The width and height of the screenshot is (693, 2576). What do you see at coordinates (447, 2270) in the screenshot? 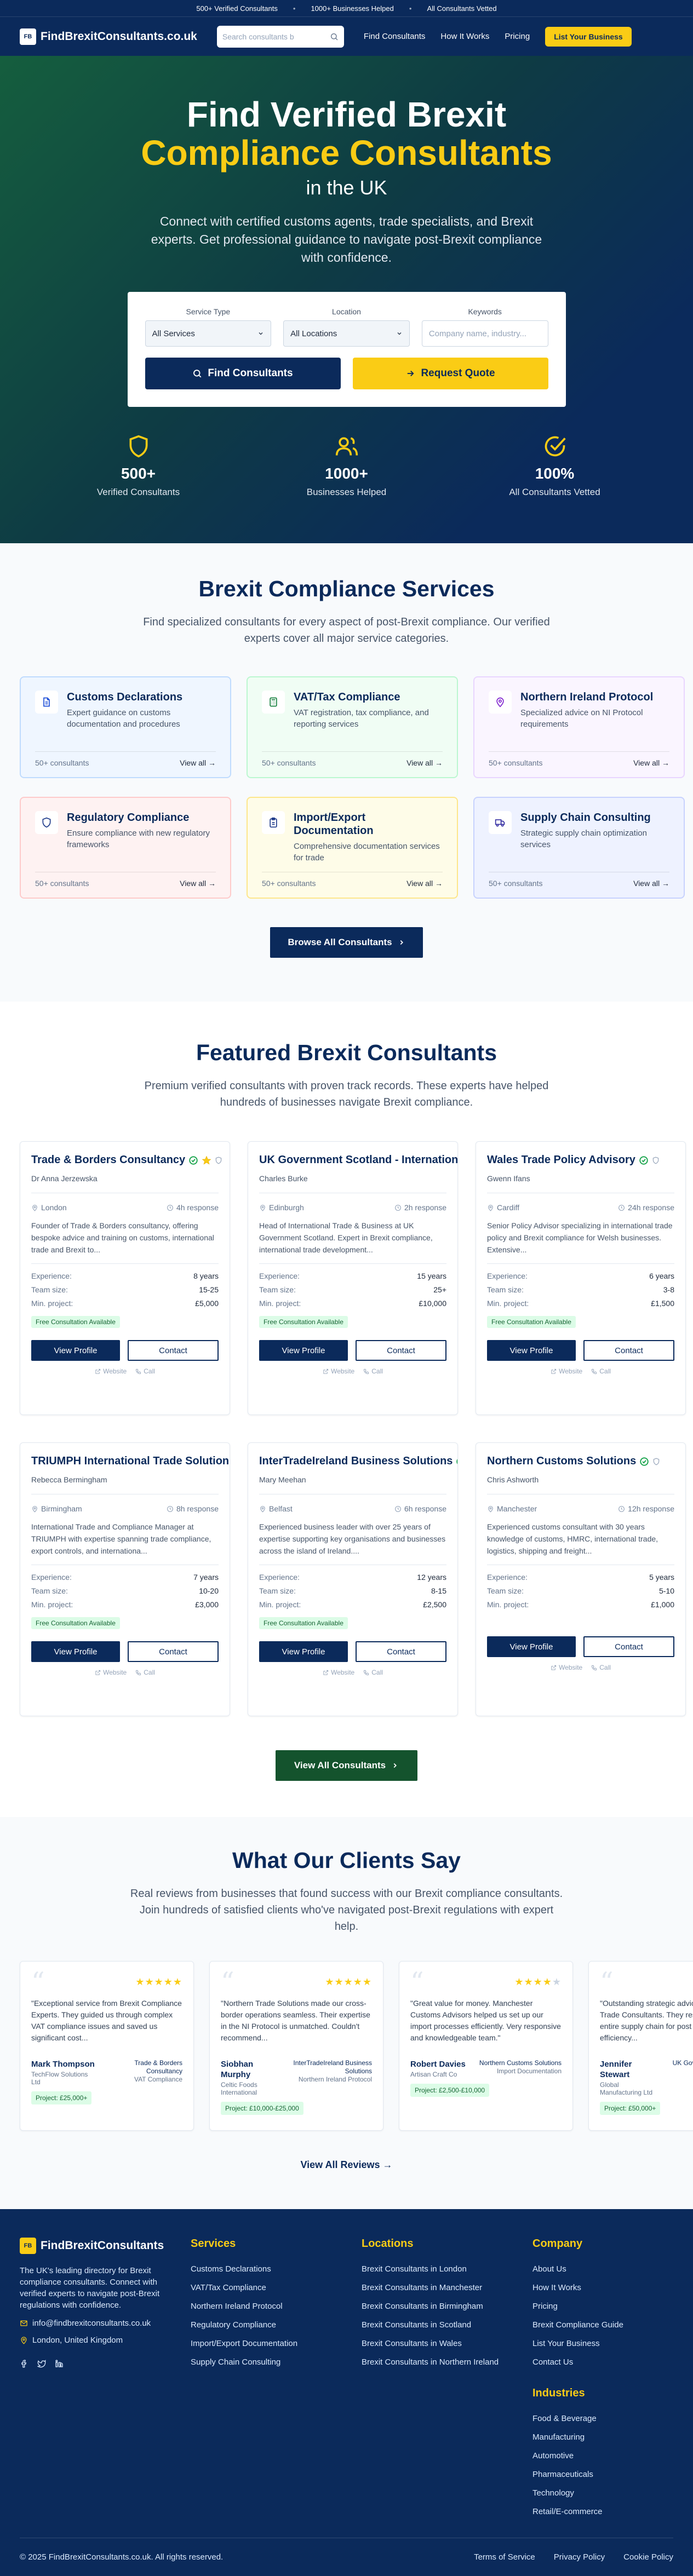
I see `footer-location-link: Brexit Consultants in London` at bounding box center [447, 2270].